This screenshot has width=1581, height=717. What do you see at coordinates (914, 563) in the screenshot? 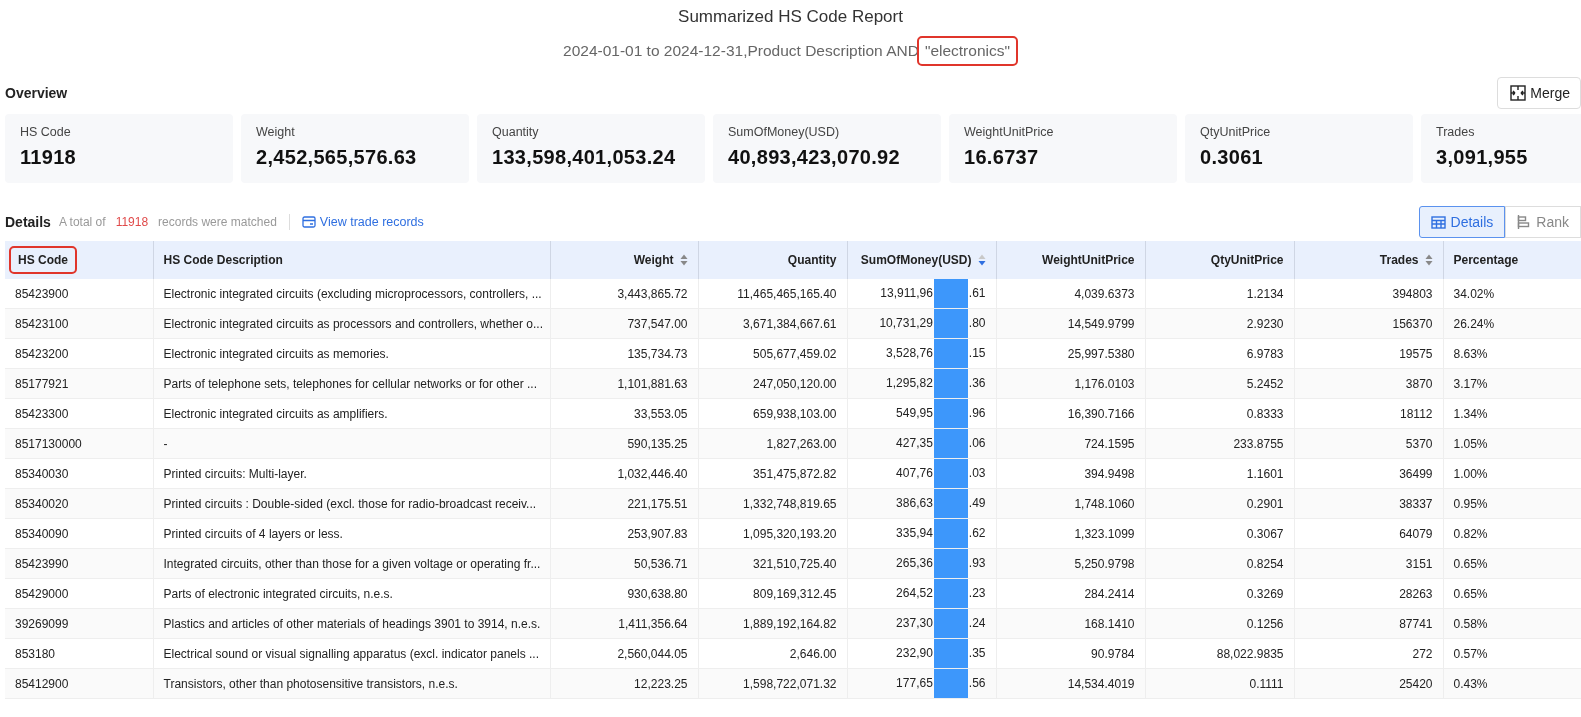
I see `table-cell-text: 265,36` at bounding box center [914, 563].